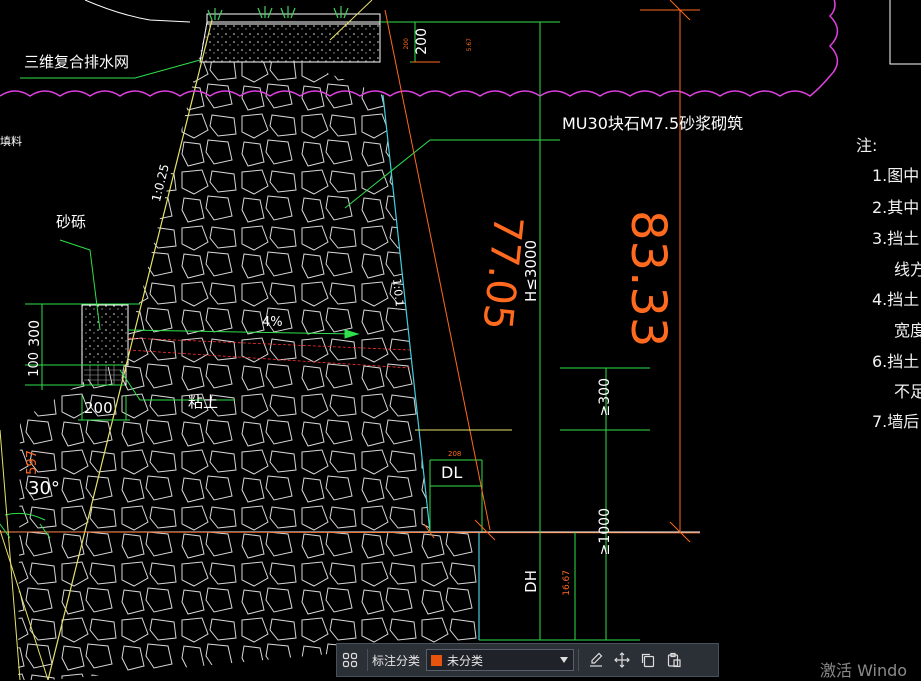  I want to click on clay-label: 粘土, so click(203, 402).